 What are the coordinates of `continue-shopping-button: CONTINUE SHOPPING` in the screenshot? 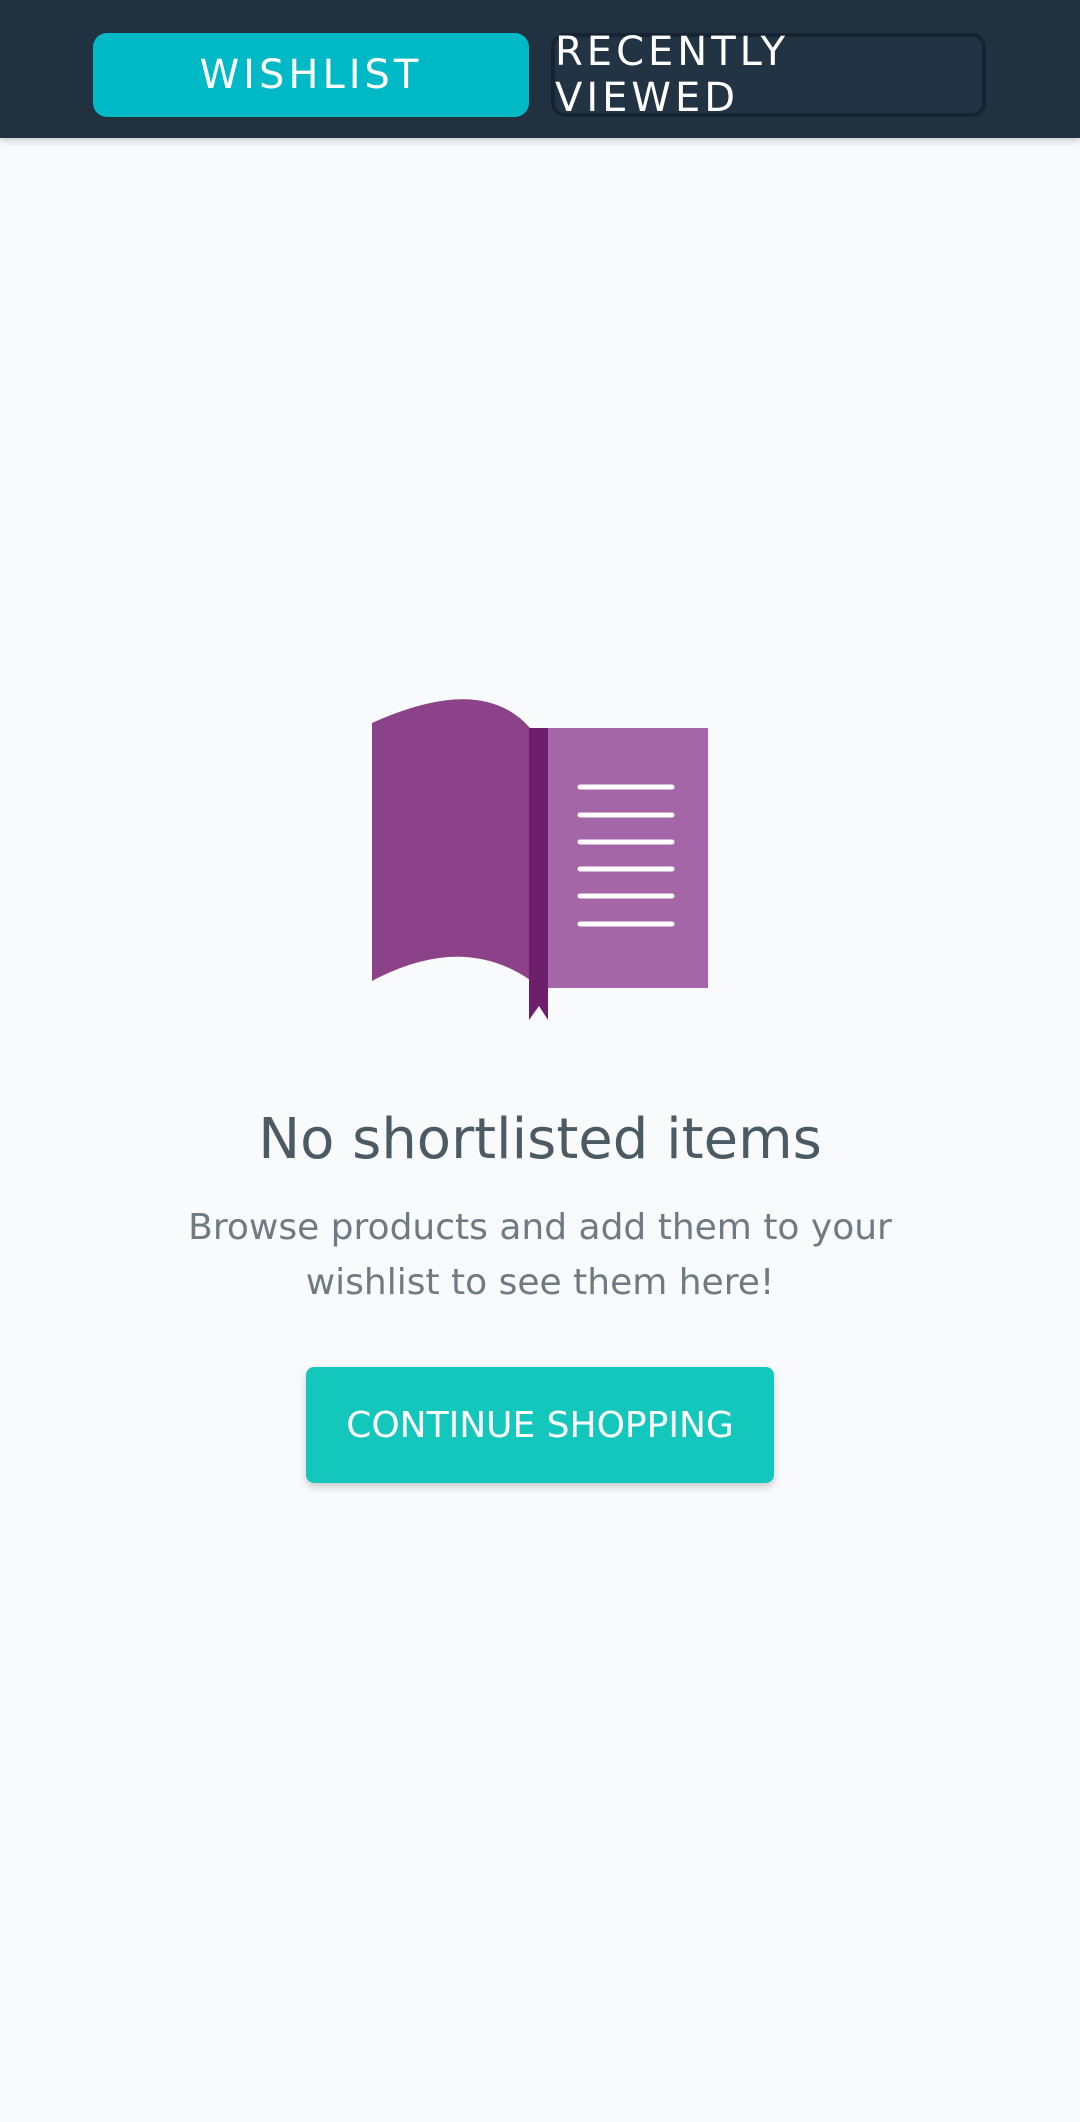 It's located at (540, 1425).